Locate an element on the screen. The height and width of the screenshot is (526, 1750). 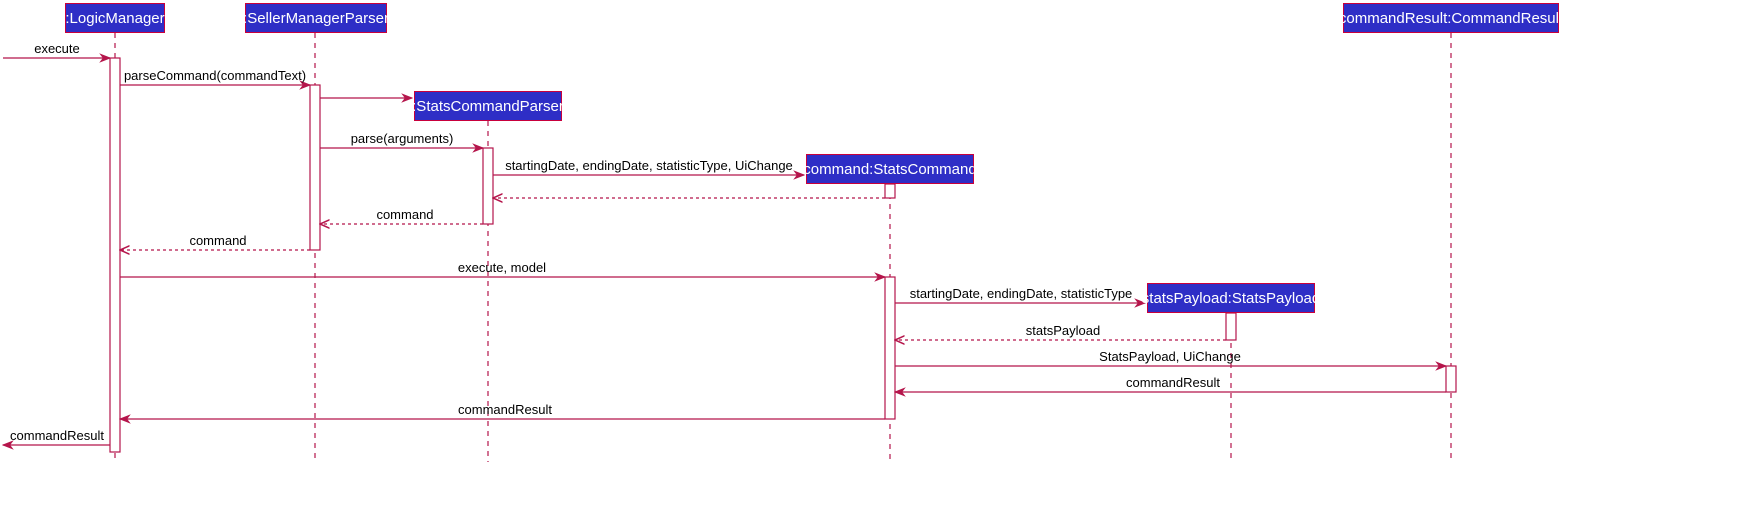
participant-label: :SellerManagerParser is located at coordinates (316, 18).